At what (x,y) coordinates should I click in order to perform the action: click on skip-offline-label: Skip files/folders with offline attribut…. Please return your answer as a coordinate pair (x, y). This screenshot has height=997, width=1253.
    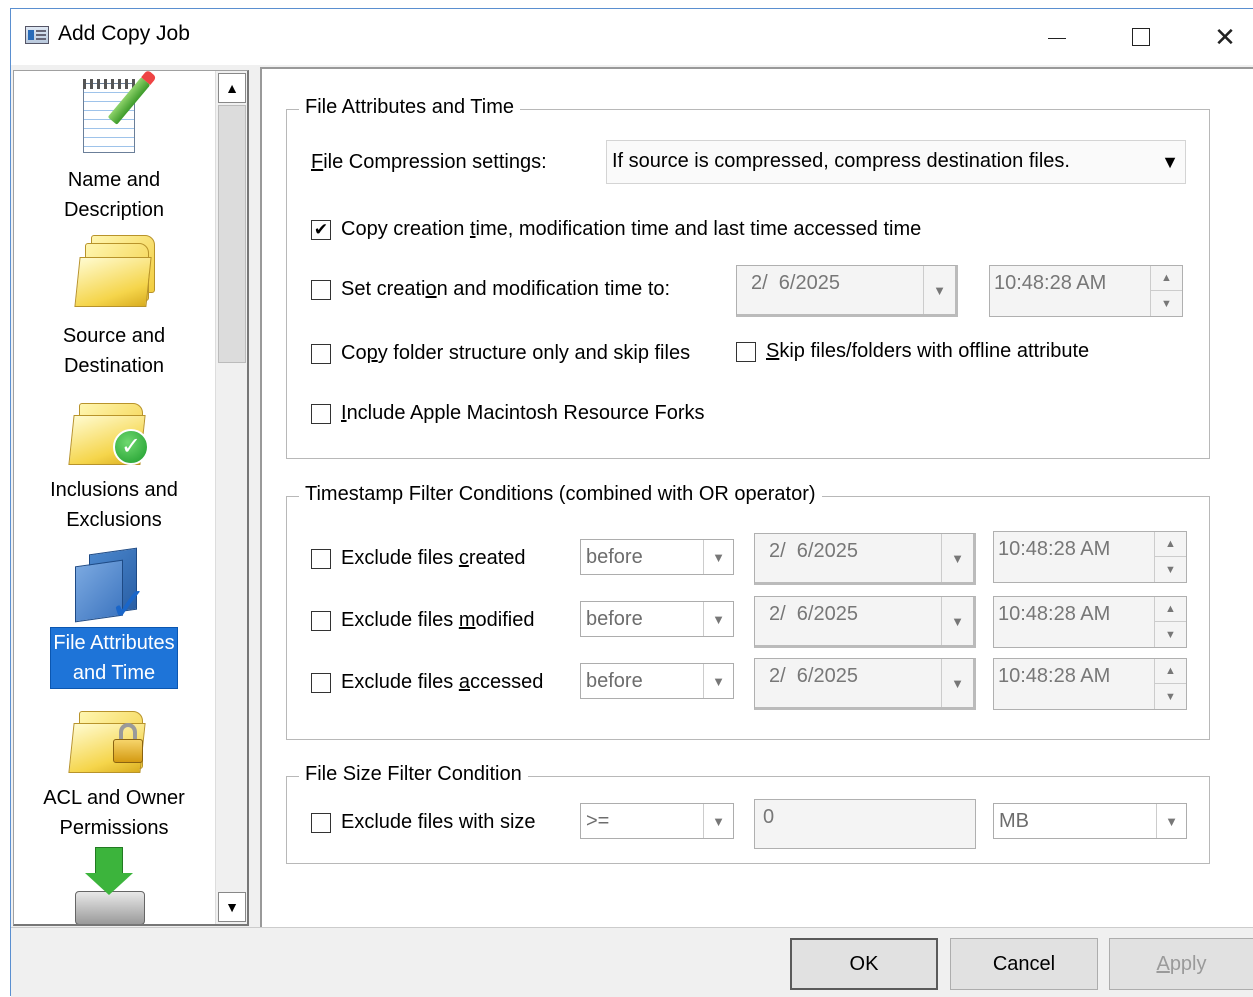
    Looking at the image, I should click on (928, 351).